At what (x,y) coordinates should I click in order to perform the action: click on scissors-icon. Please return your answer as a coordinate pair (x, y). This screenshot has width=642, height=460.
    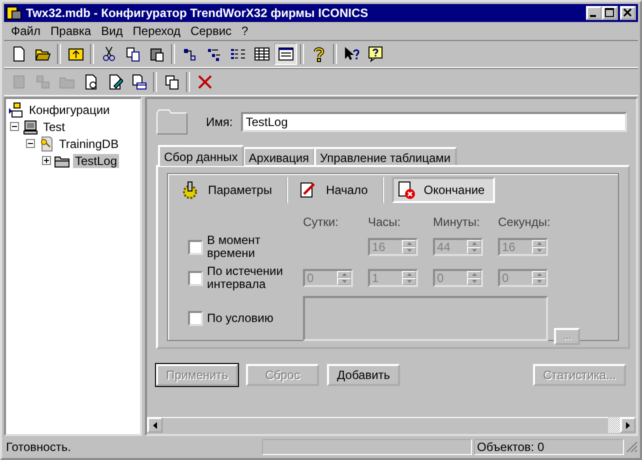
    Looking at the image, I should click on (108, 54).